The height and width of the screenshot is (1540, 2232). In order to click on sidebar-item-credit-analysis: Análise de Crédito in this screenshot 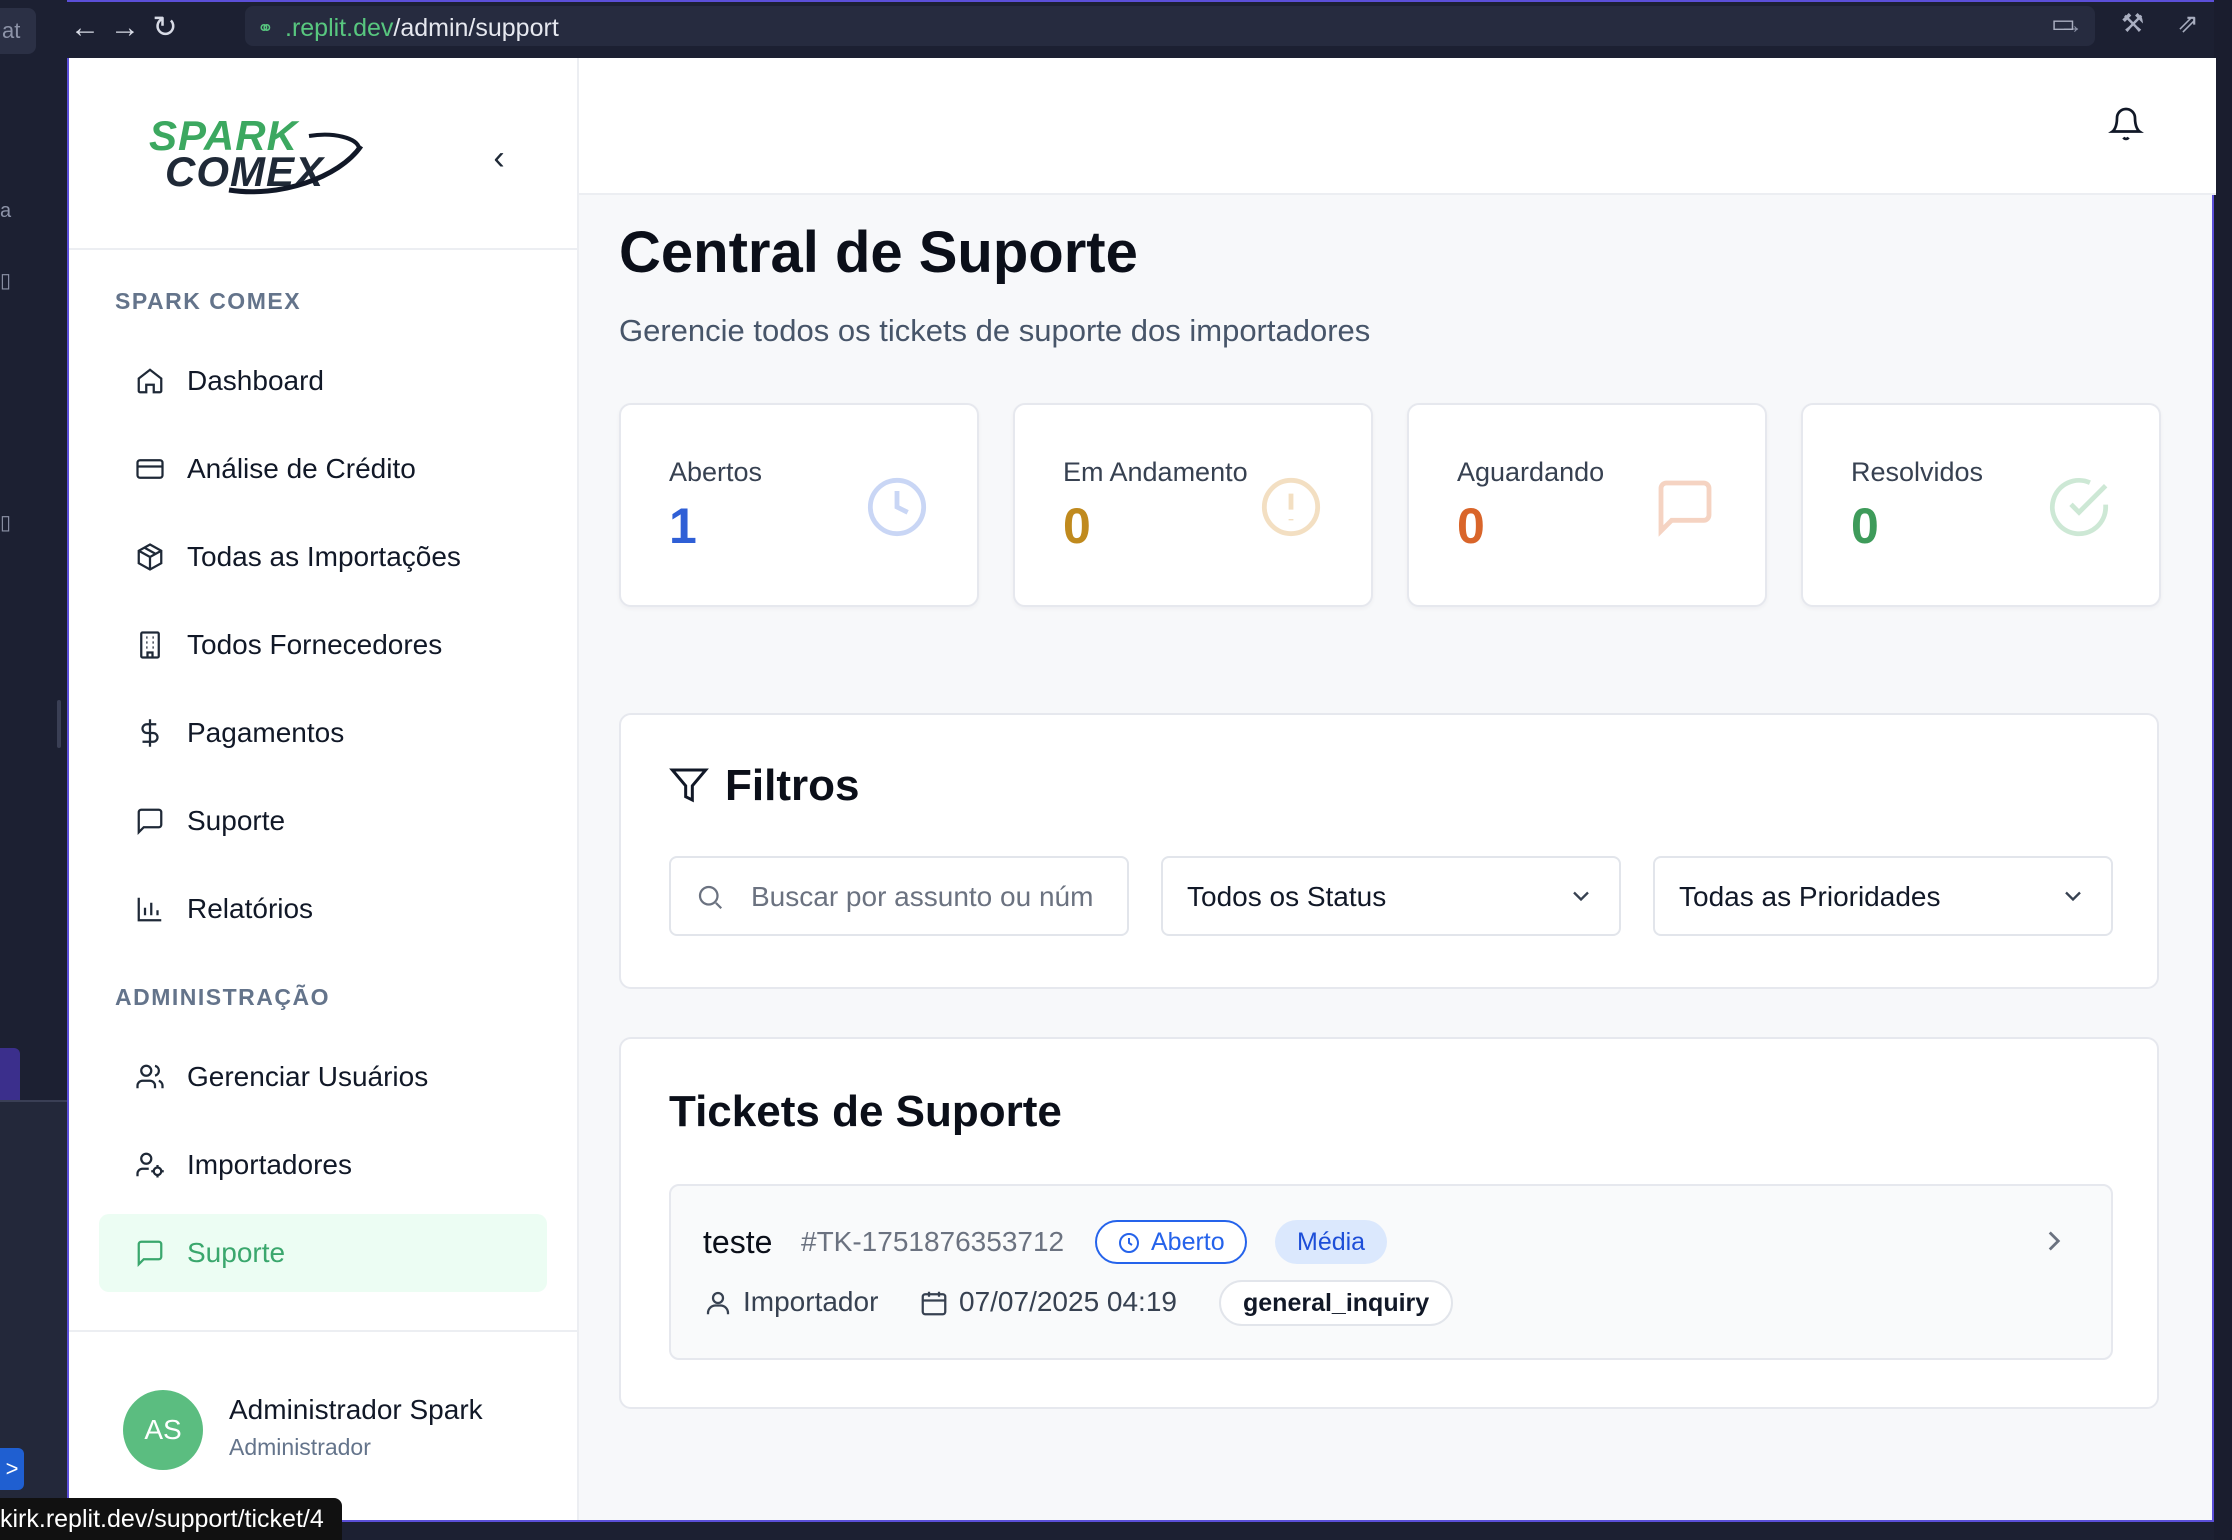, I will do `click(323, 469)`.